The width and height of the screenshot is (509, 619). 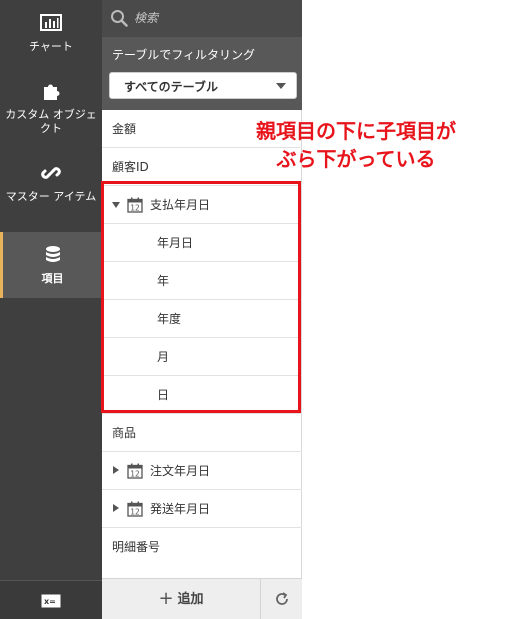 I want to click on annotation-callout: 親項目の下に子項目が ぶら下がっている, so click(x=356, y=145).